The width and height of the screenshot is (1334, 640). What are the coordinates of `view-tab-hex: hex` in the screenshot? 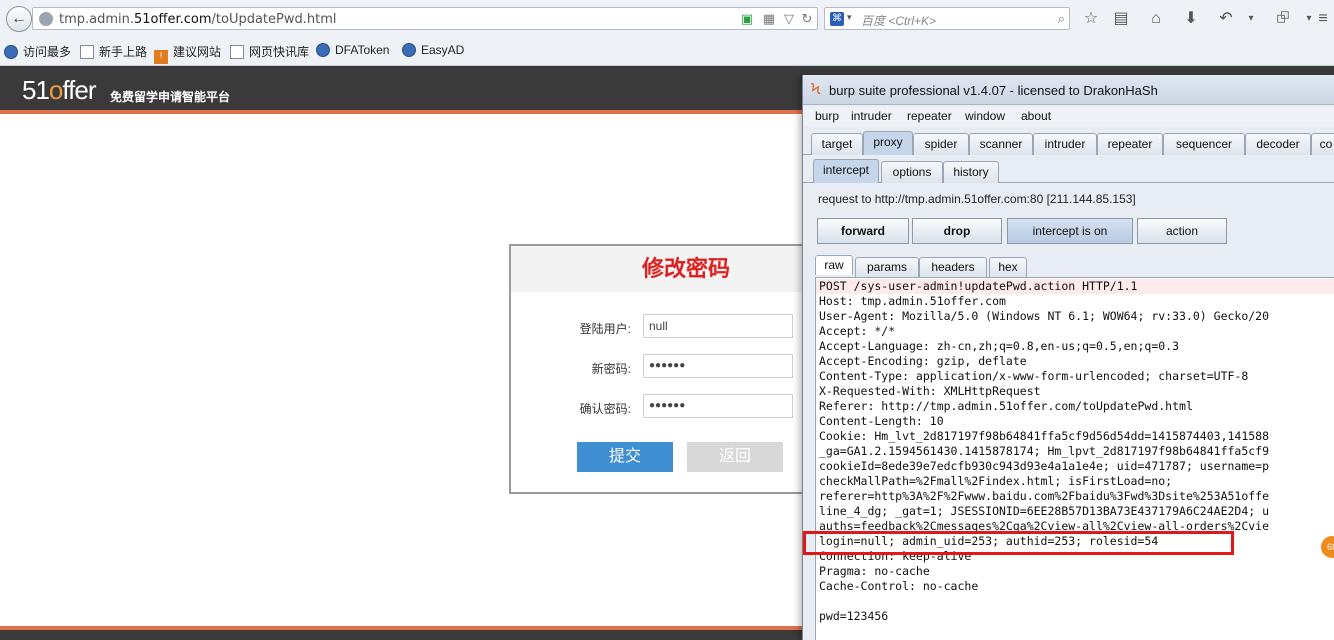 It's located at (1008, 267).